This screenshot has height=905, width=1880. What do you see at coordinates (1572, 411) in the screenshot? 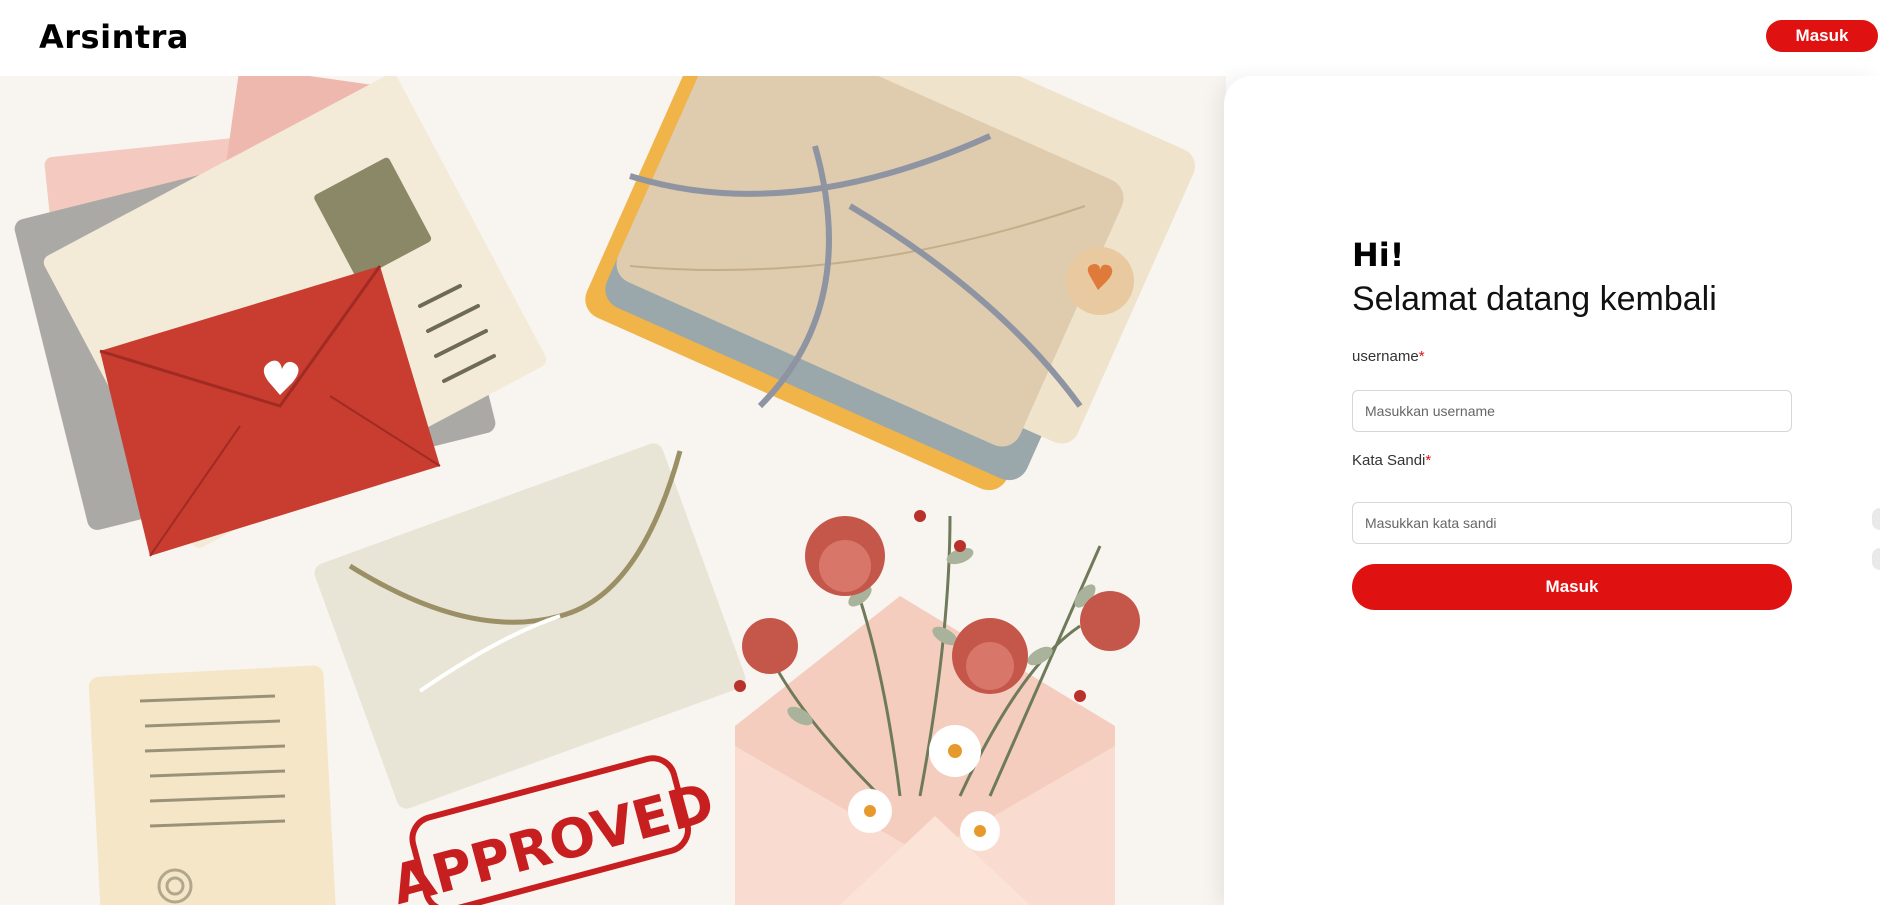
I see `username-input` at bounding box center [1572, 411].